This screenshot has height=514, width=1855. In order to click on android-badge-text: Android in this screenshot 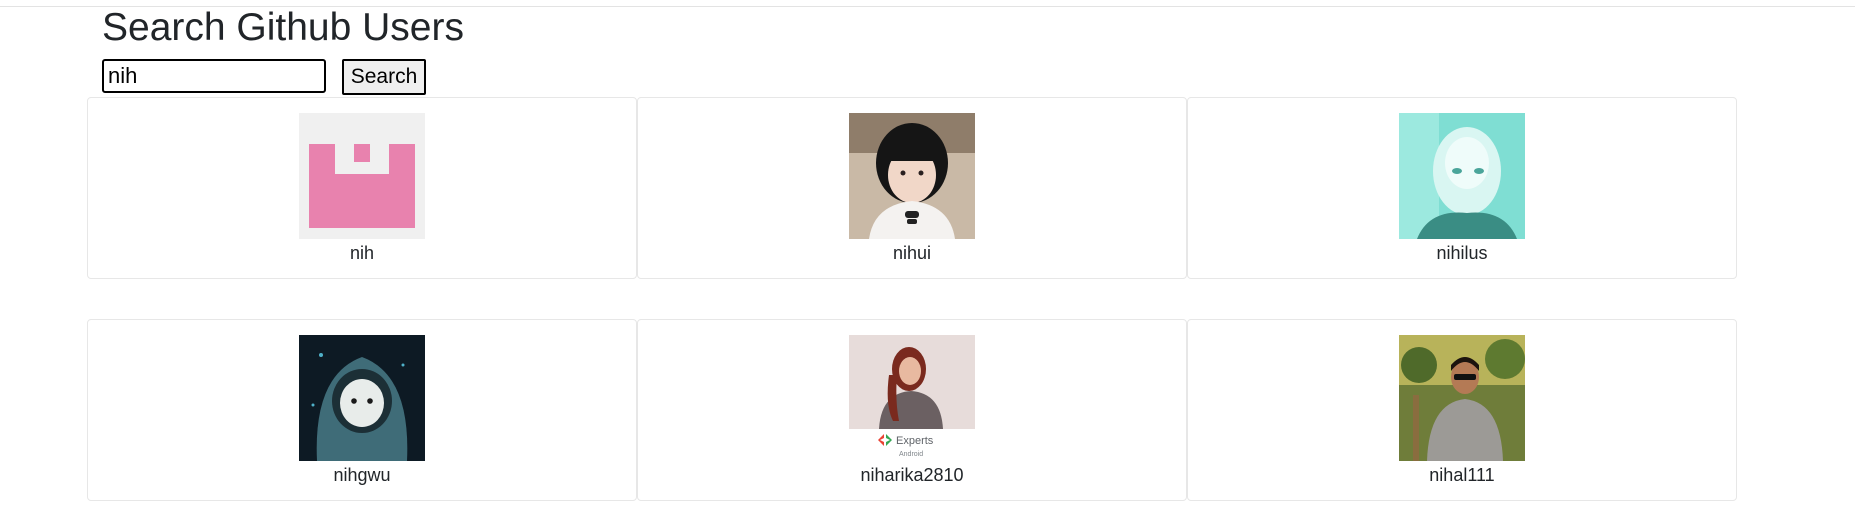, I will do `click(911, 454)`.